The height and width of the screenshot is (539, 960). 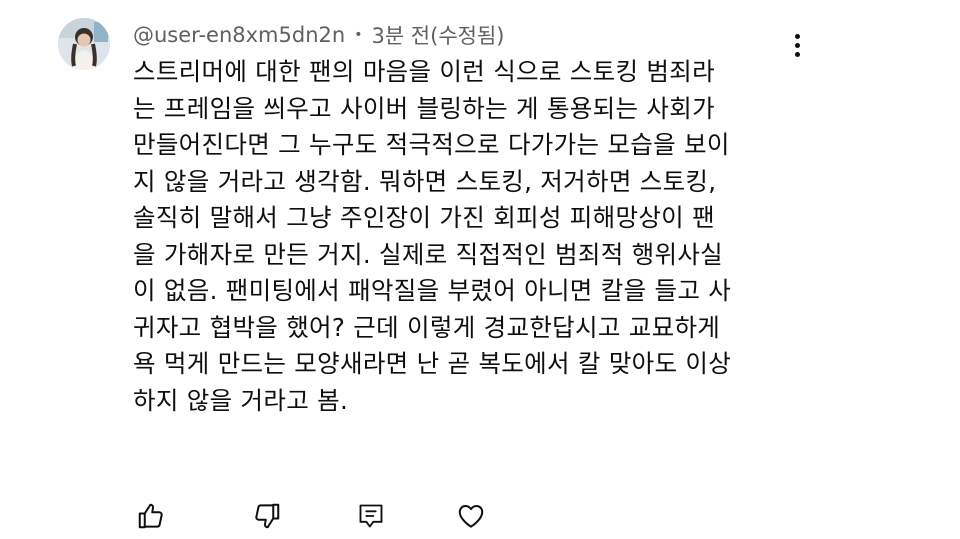 I want to click on comment-header: @user-en8xm5dn2n • 3분 전(수정됨), so click(x=318, y=35).